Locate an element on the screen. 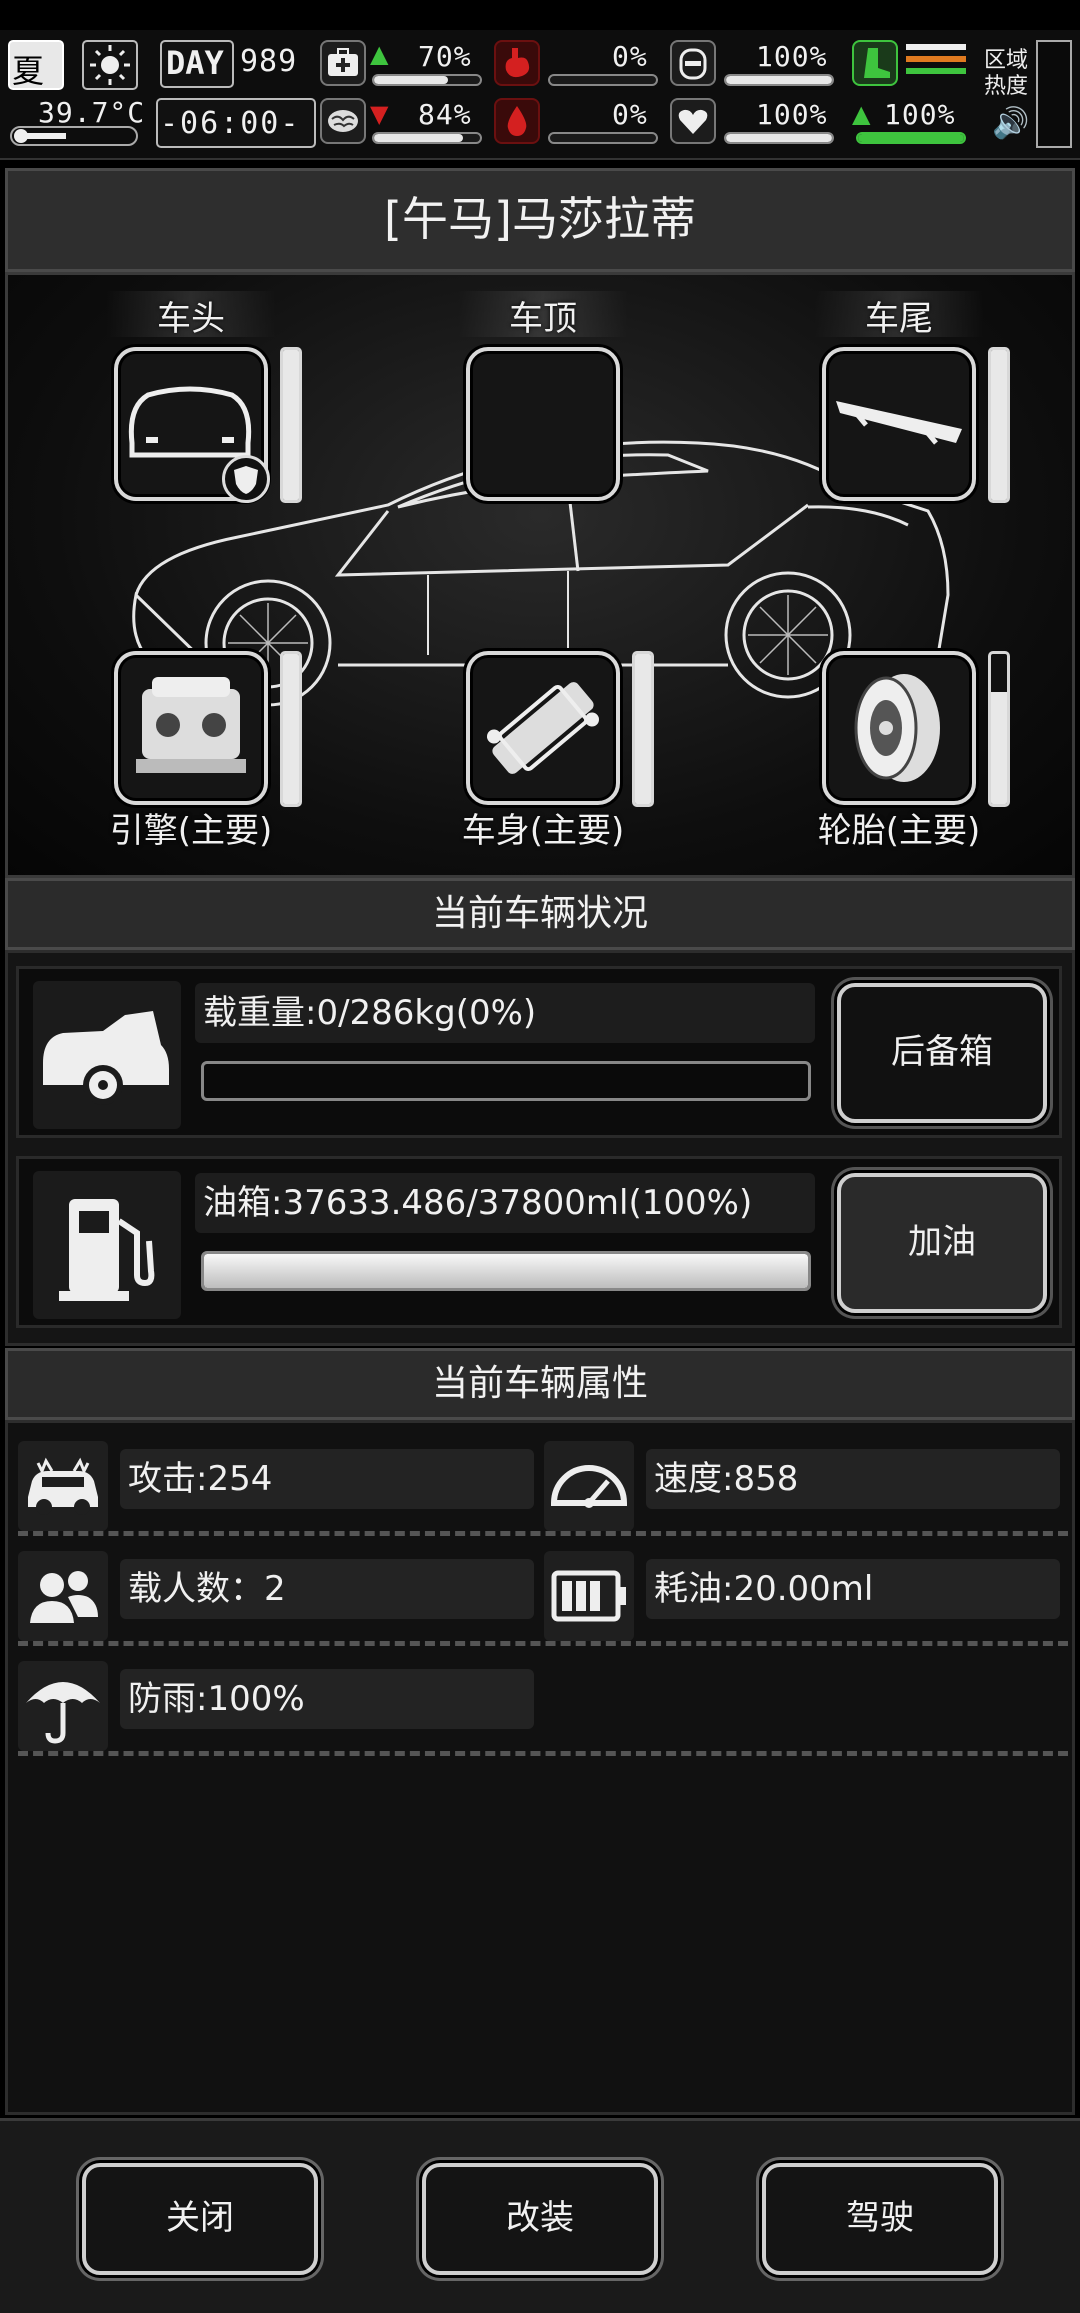  fuel-bar is located at coordinates (506, 1271).